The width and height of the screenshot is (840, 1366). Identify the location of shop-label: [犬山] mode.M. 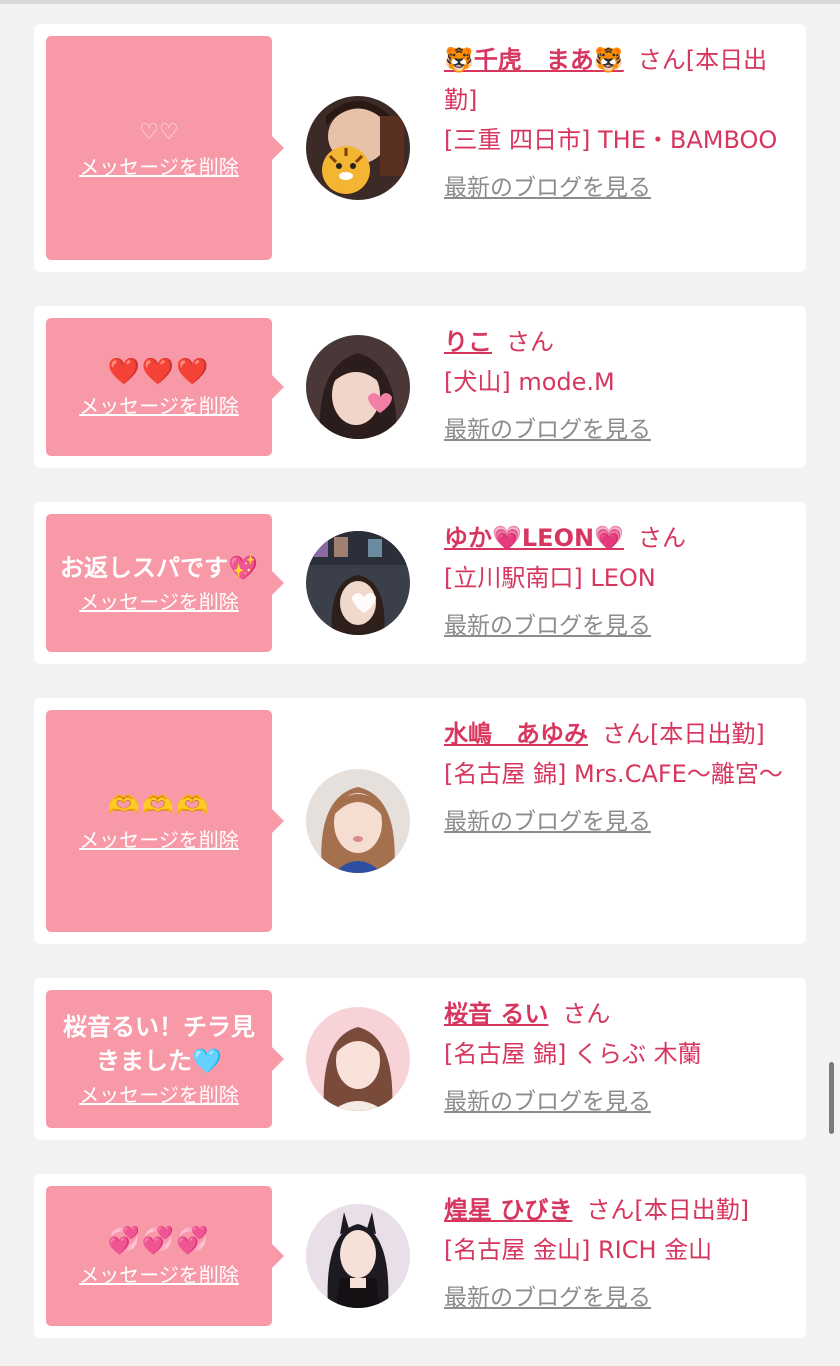
(529, 382).